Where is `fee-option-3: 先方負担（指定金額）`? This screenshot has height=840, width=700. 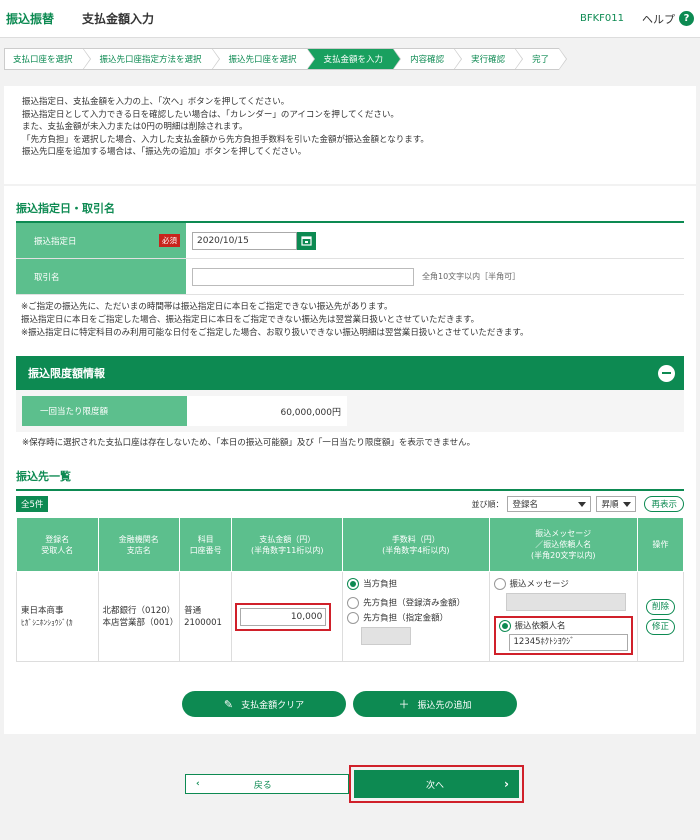
fee-option-3: 先方負担（指定金額） is located at coordinates (415, 618).